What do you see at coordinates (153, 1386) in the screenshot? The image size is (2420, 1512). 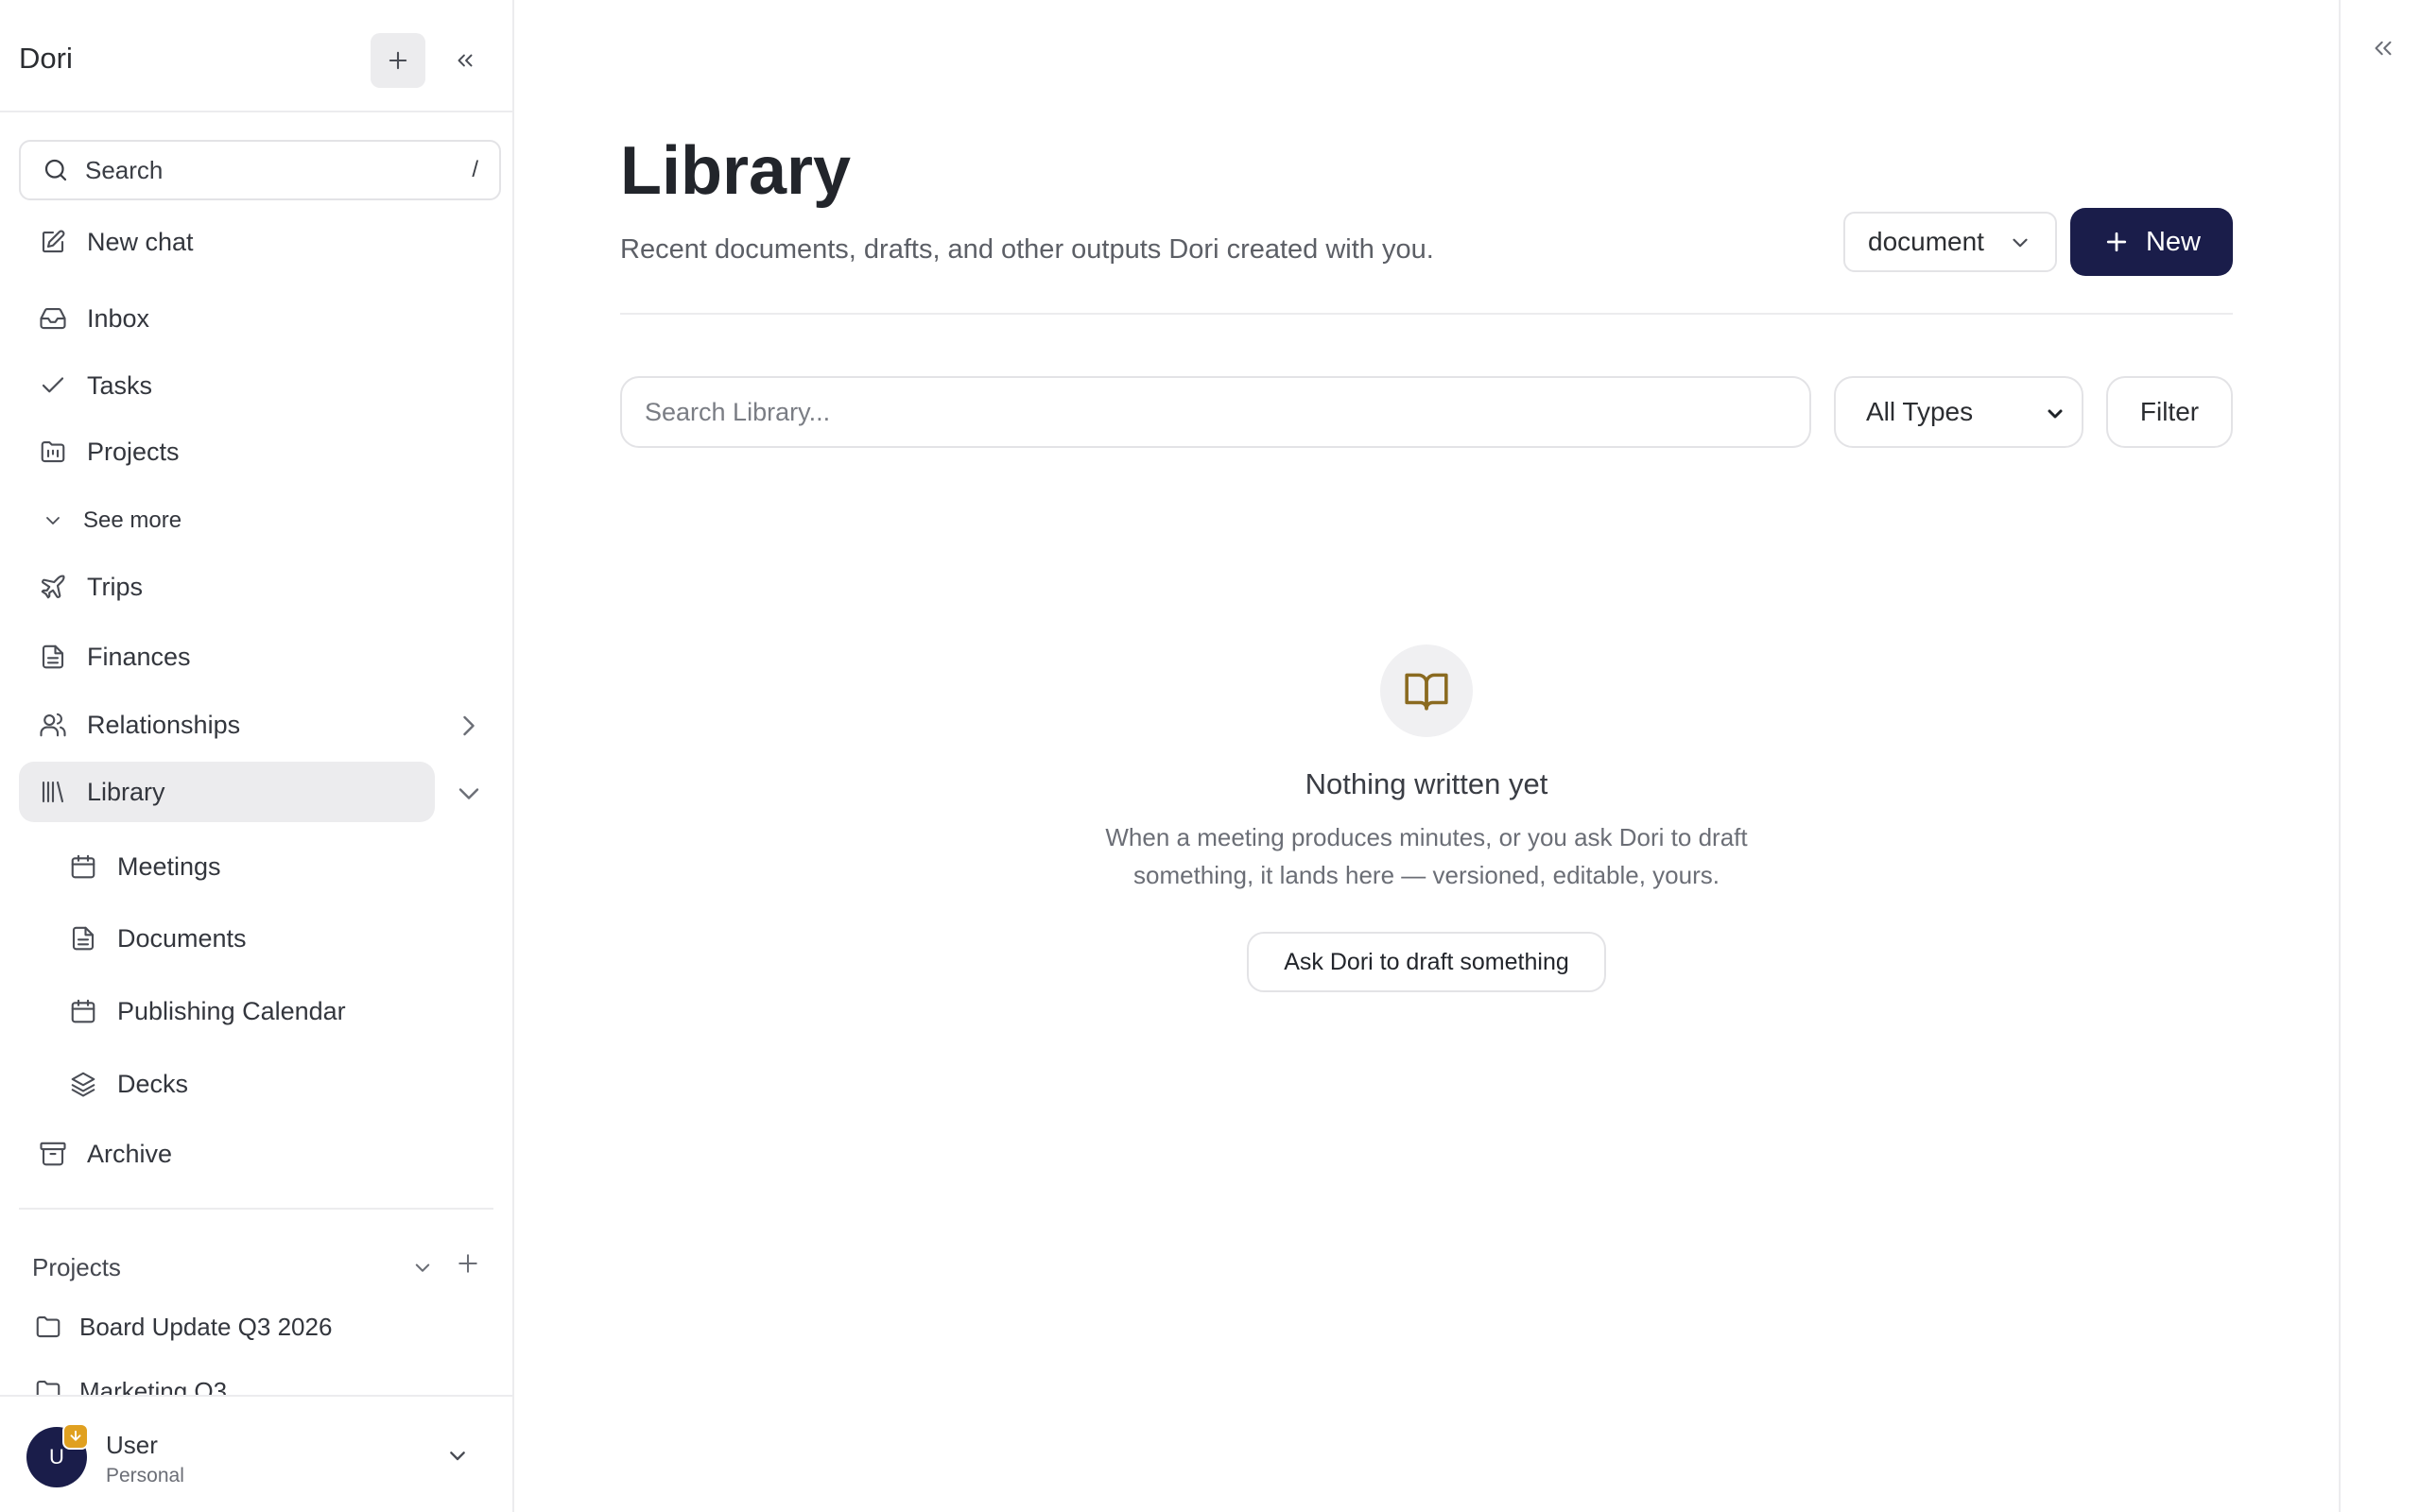 I see `project-item-label: Marketing Q3` at bounding box center [153, 1386].